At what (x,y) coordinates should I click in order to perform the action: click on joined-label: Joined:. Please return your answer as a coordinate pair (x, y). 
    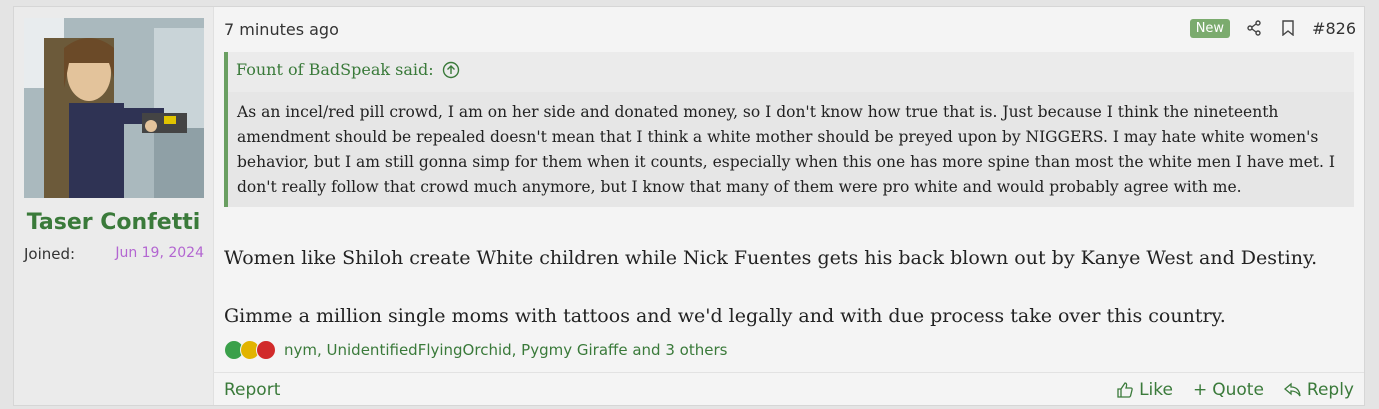
    Looking at the image, I should click on (50, 254).